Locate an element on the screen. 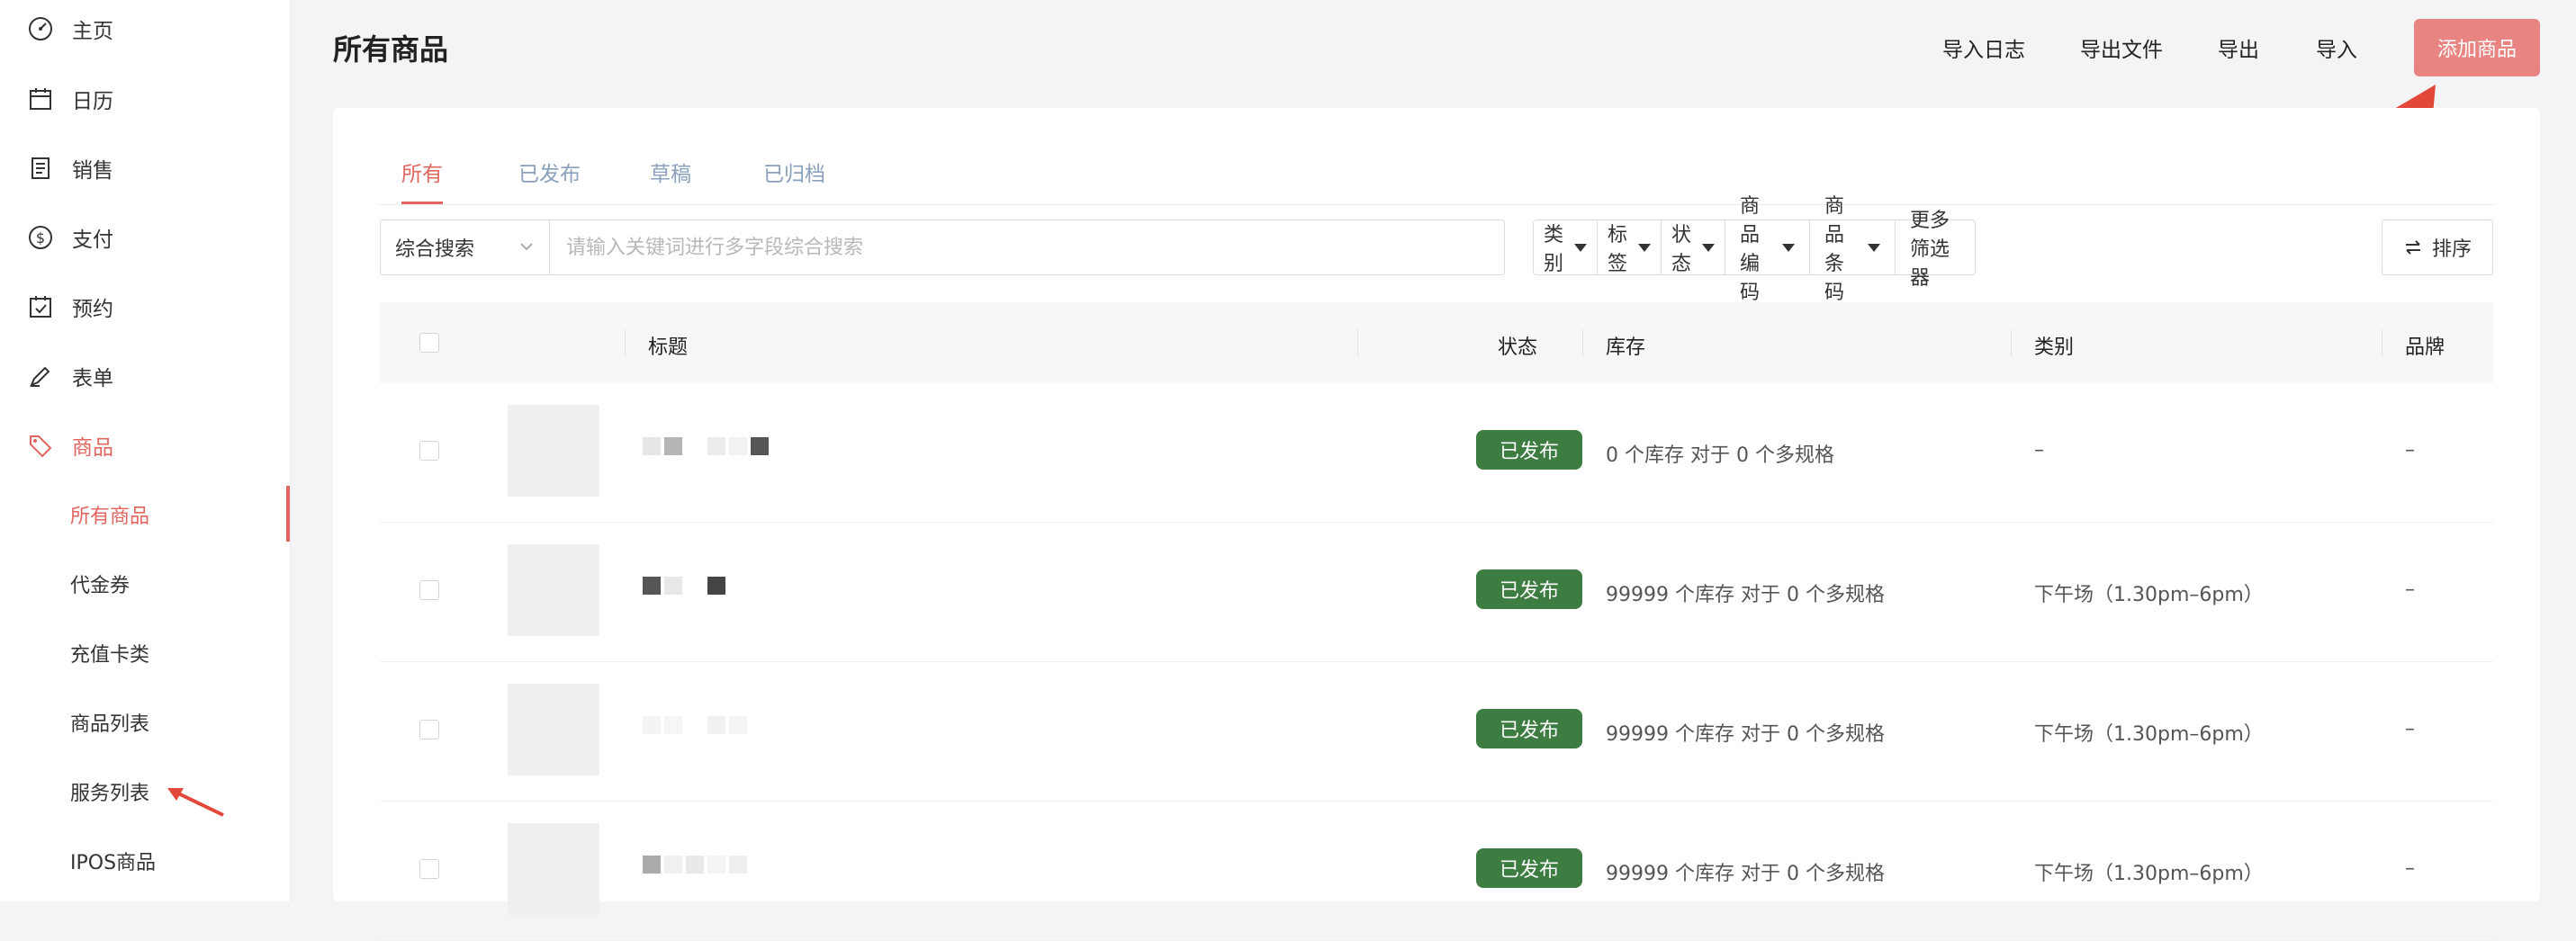  search-input is located at coordinates (1027, 248).